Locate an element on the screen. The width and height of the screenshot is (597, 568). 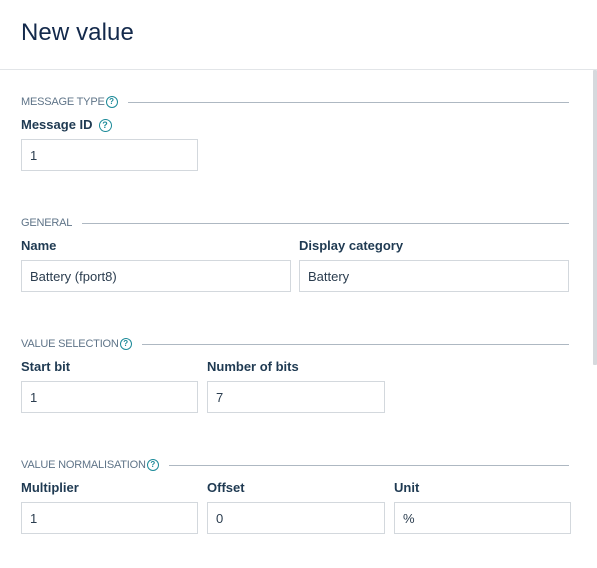
section-header: VALUE NORMALISATION ? is located at coordinates (295, 465).